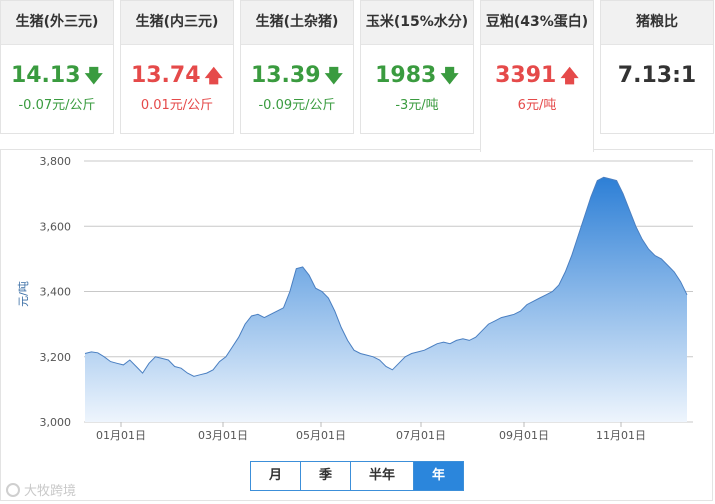 This screenshot has width=715, height=504. I want to click on card-value: 7.13:1, so click(657, 76).